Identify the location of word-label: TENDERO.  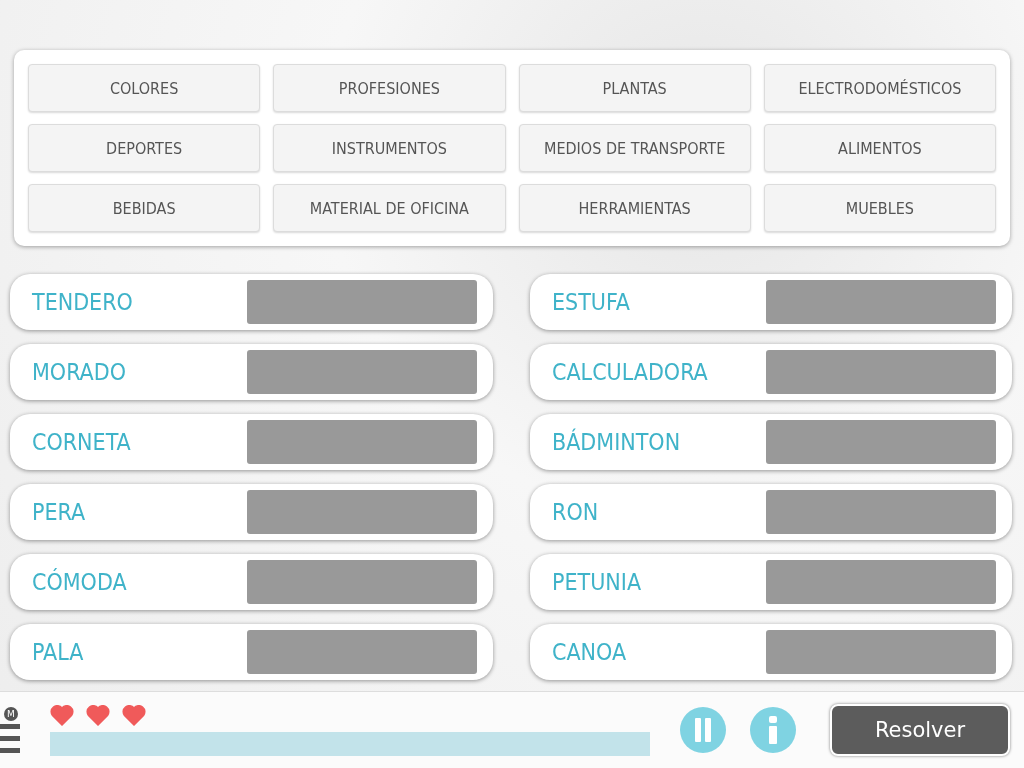
(82, 302).